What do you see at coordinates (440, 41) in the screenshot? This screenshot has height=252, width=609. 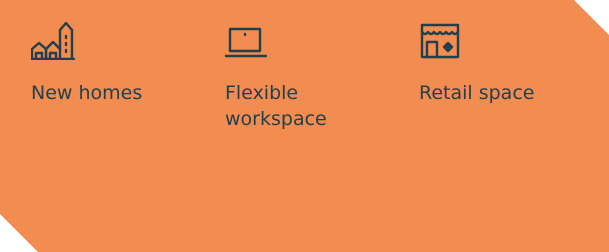 I see `storefront-icon` at bounding box center [440, 41].